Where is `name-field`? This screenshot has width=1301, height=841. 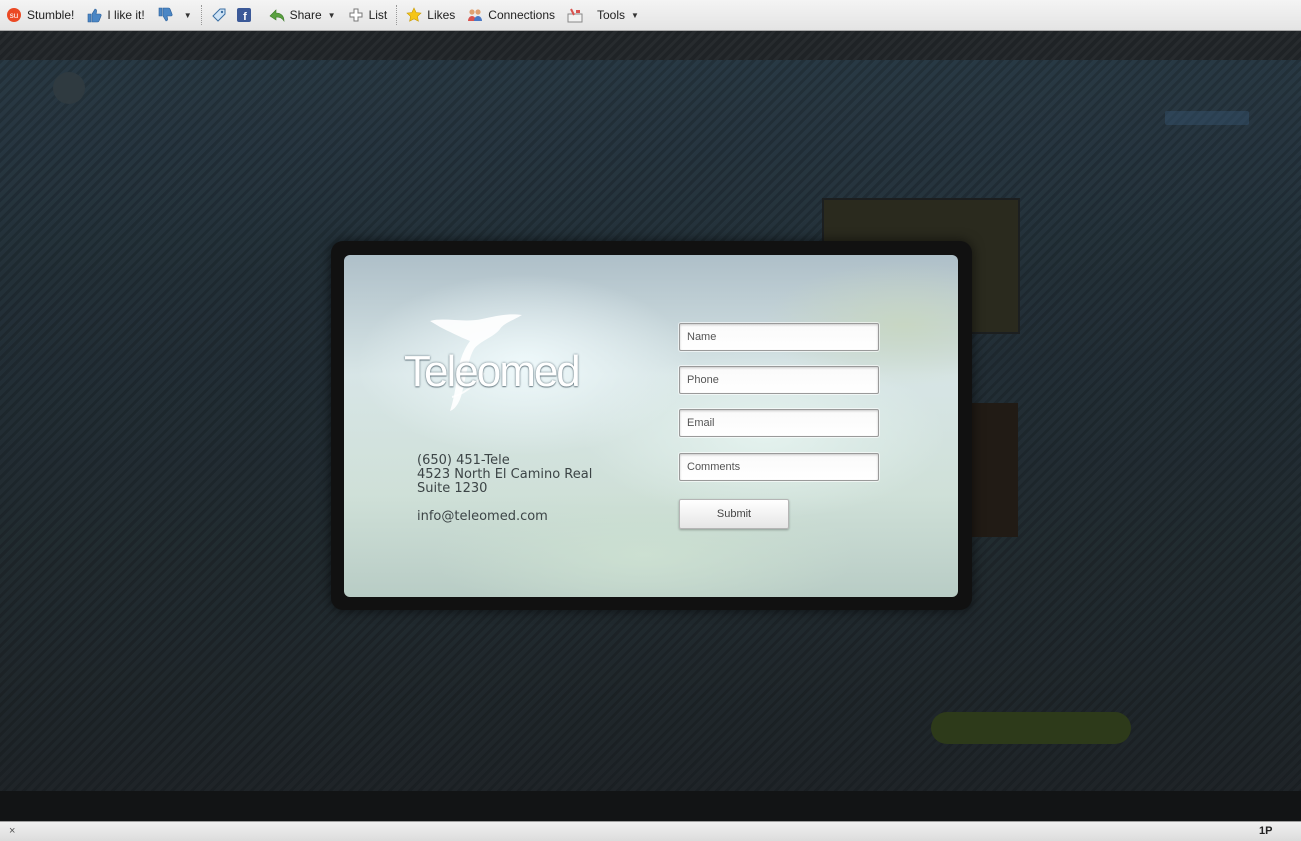
name-field is located at coordinates (779, 337).